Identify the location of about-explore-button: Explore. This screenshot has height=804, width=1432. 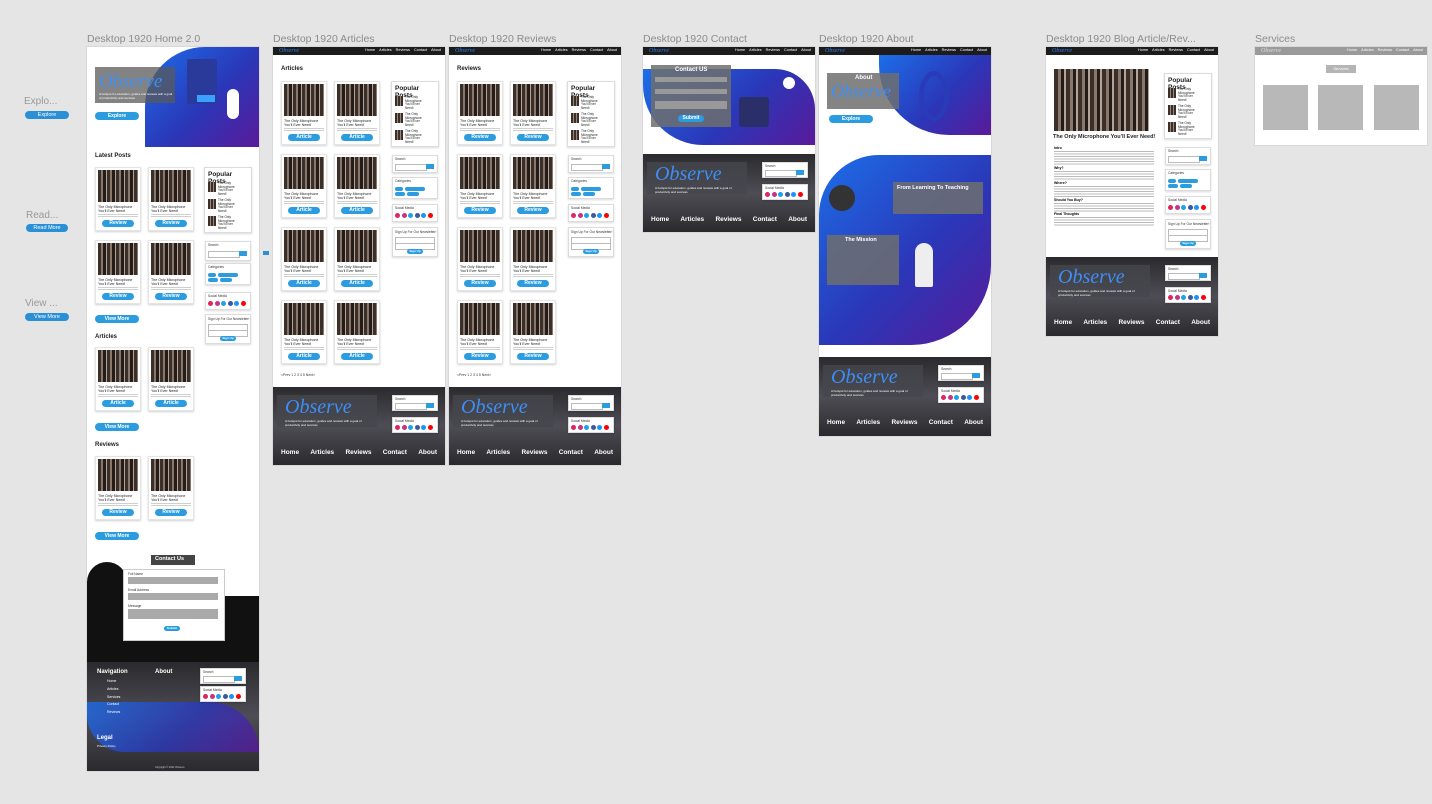
(851, 119).